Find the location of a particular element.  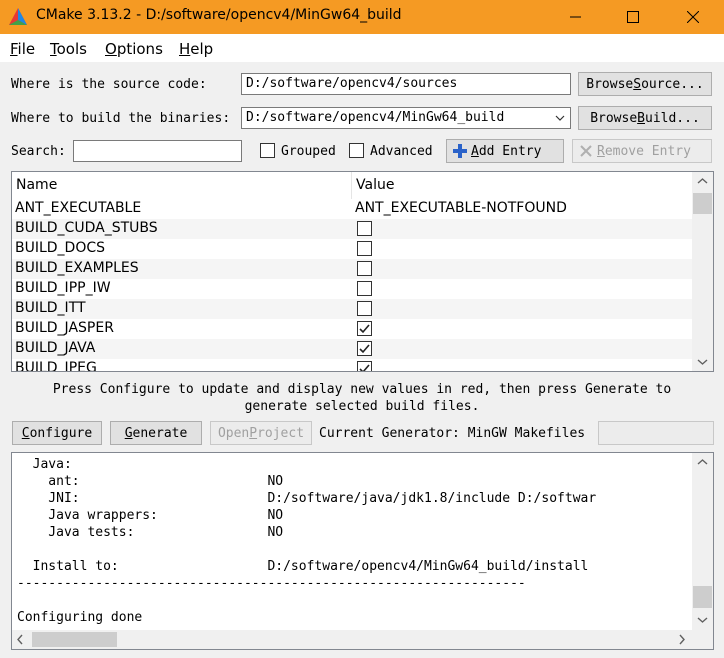

cmake-app-icon is located at coordinates (18, 16).